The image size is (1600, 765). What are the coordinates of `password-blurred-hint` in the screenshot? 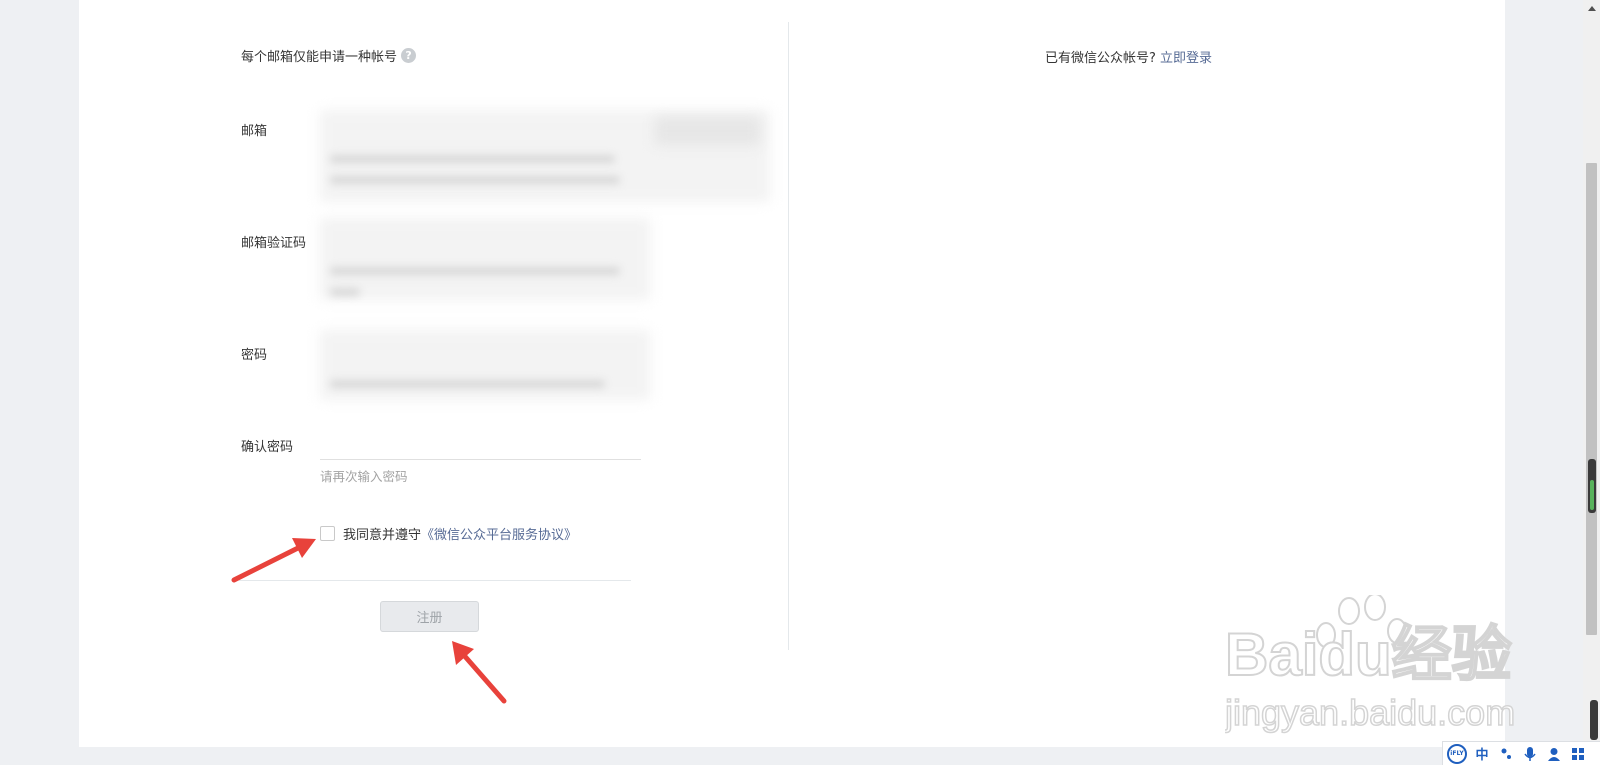 It's located at (467, 384).